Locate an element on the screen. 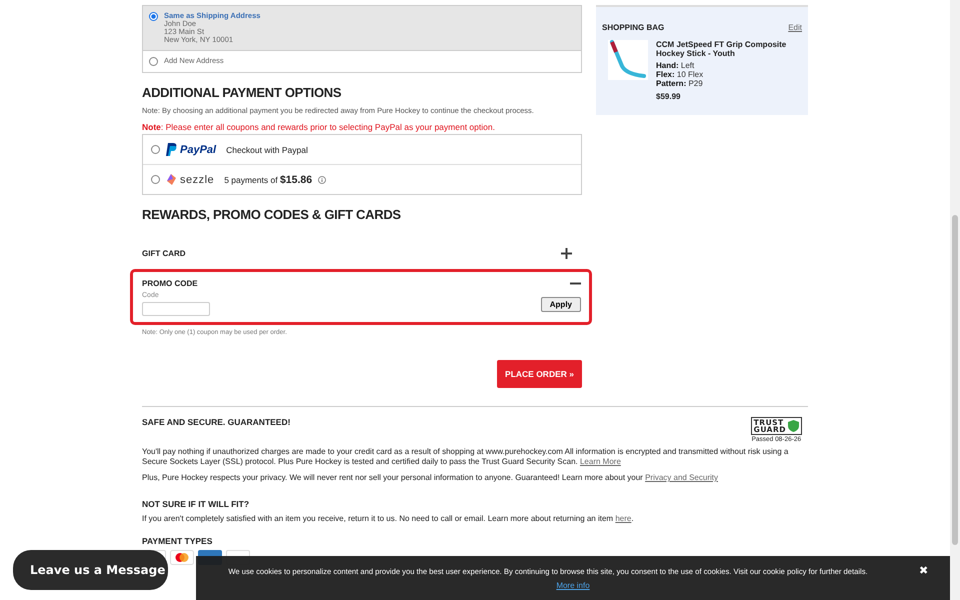 This screenshot has width=960, height=600. shield-icon is located at coordinates (793, 426).